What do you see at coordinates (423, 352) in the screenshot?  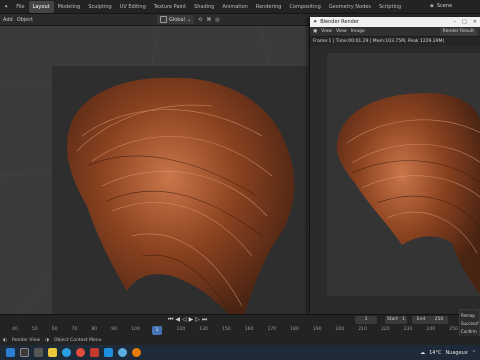 I see `weather-icon: ☁` at bounding box center [423, 352].